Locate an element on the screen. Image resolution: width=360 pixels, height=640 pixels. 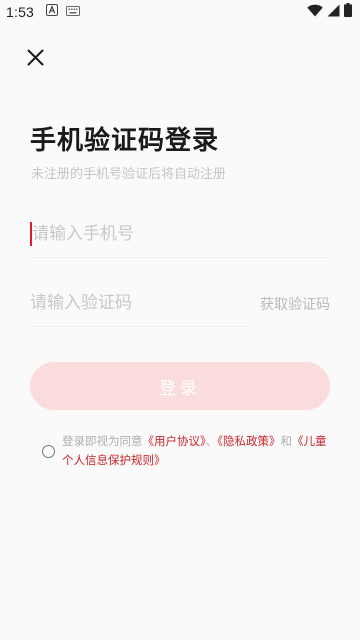
page-subtitle: 未注册的手机号验证后将自动注册 is located at coordinates (129, 174).